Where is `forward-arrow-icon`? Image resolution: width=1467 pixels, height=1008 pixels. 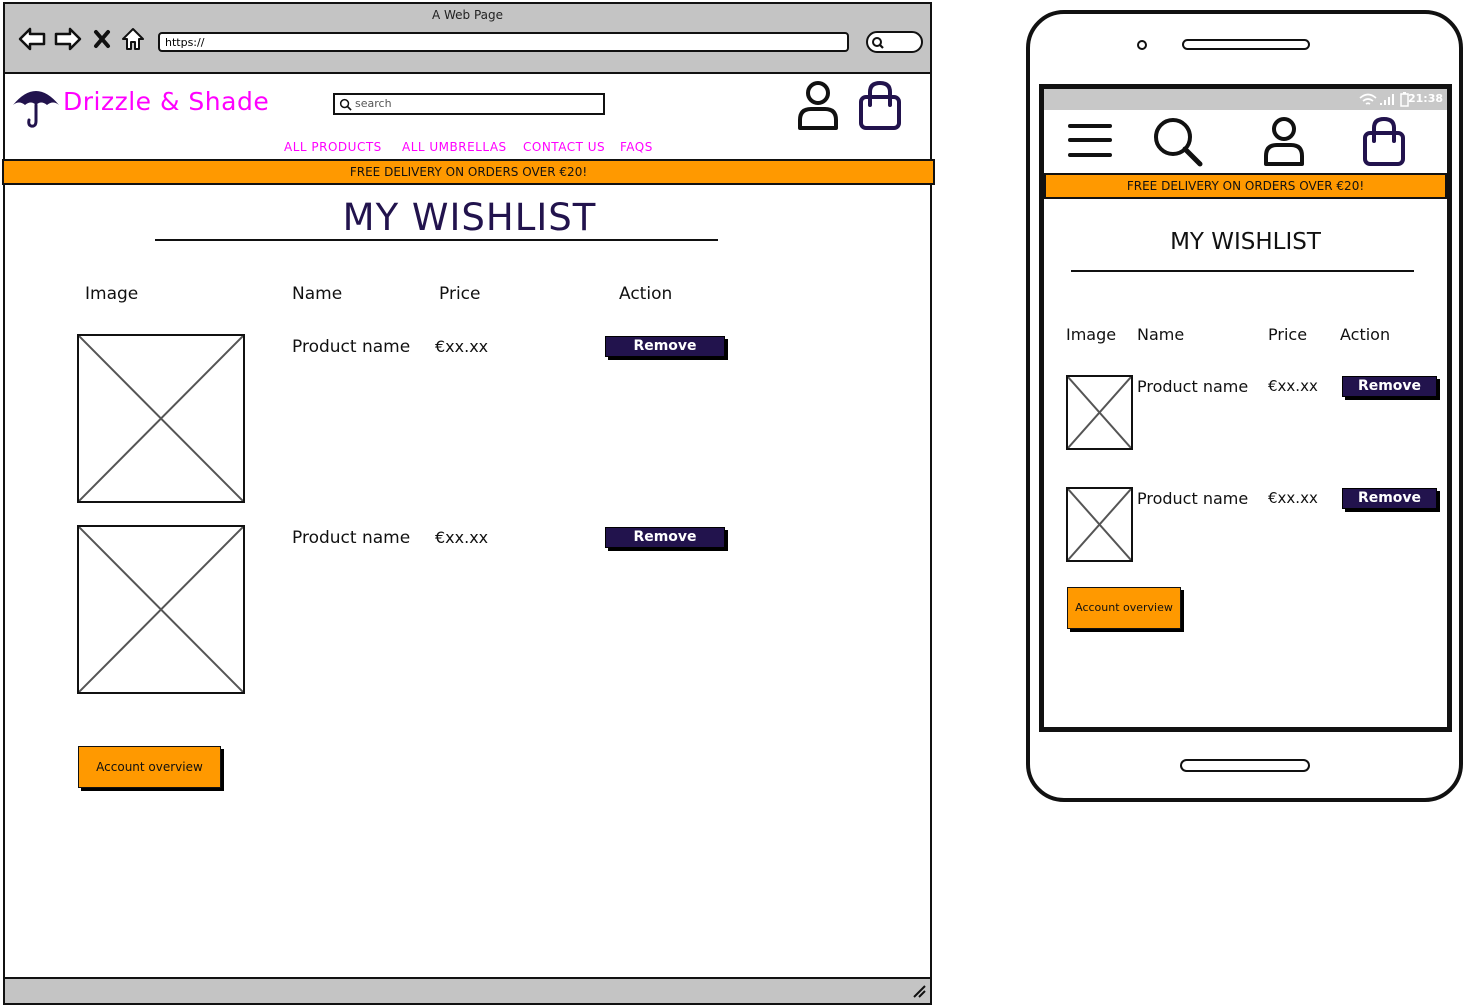
forward-arrow-icon is located at coordinates (68, 39).